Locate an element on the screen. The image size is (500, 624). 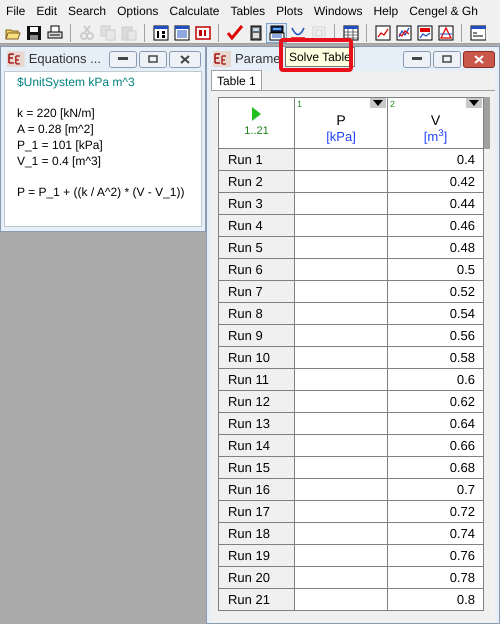
column-number: 2 is located at coordinates (393, 104).